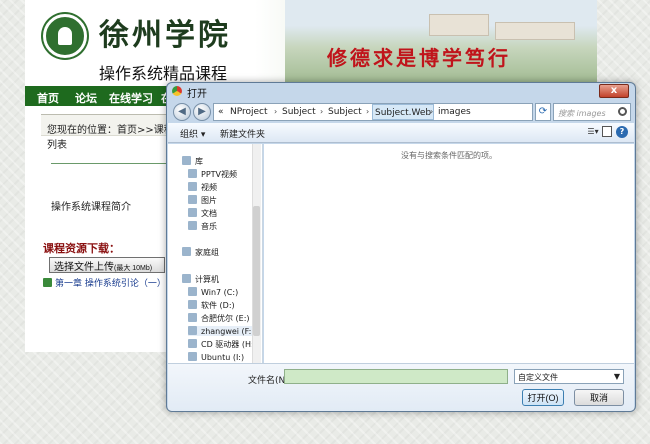 Image resolution: width=650 pixels, height=444 pixels. Describe the element at coordinates (192, 212) in the screenshot. I see `document-icon` at that location.